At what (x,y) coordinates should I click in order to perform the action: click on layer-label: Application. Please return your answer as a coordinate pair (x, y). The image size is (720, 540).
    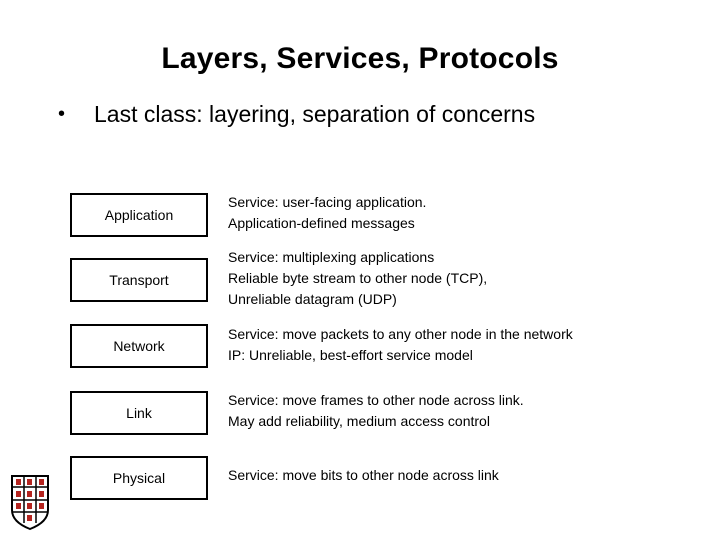
    Looking at the image, I should click on (139, 215).